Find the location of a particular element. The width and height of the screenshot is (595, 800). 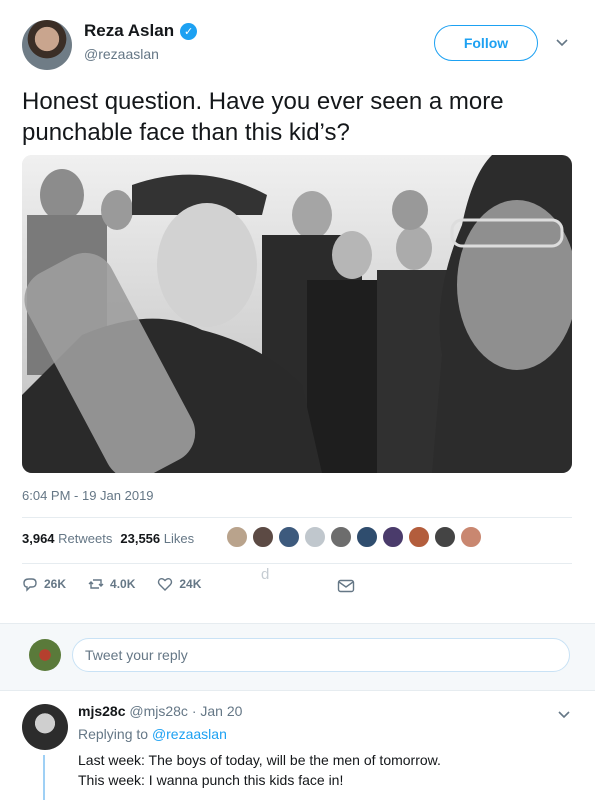

reply-author-handle: @mjs28c is located at coordinates (158, 711).